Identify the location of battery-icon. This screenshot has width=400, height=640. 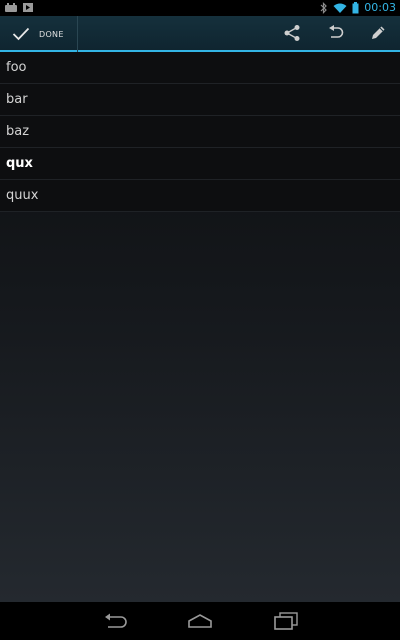
(355, 8).